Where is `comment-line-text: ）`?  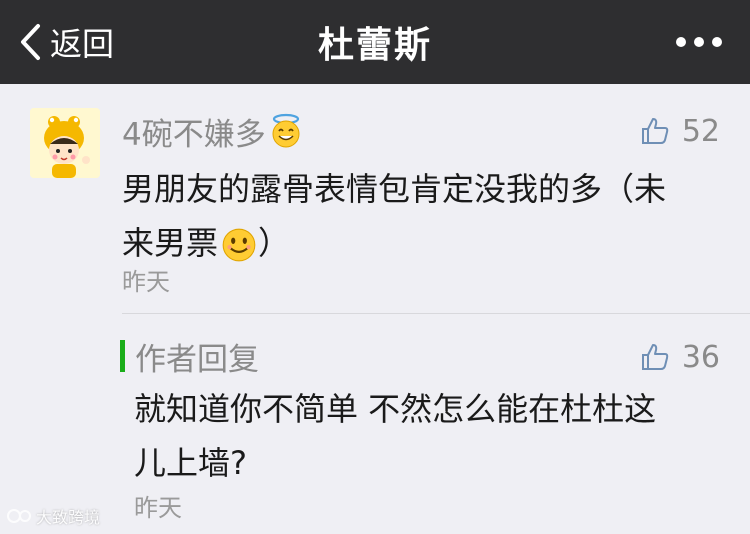
comment-line-text: ） is located at coordinates (274, 243).